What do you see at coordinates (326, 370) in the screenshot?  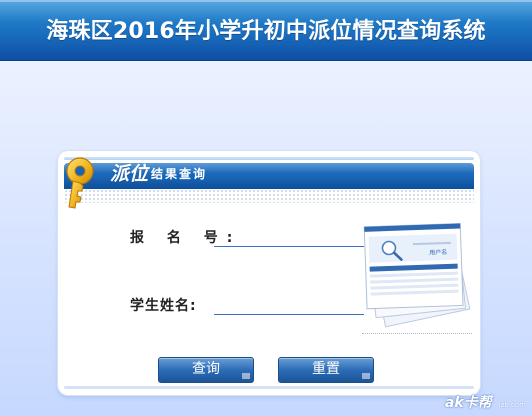 I see `reset-button: 重置` at bounding box center [326, 370].